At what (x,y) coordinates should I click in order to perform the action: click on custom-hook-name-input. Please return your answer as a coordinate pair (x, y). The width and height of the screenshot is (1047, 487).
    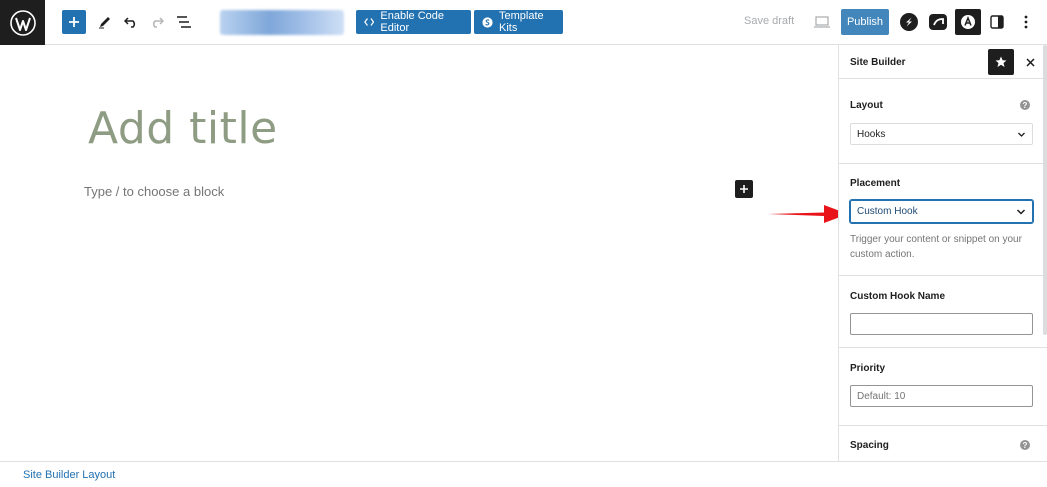
    Looking at the image, I should click on (941, 324).